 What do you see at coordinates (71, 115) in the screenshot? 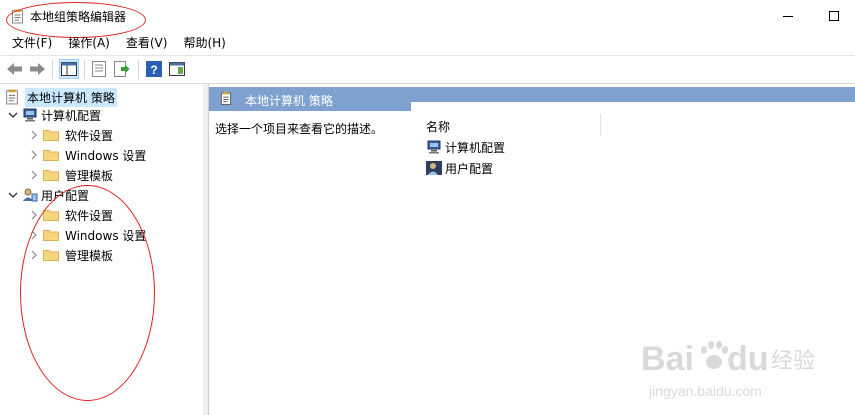
I see `tree-item-label: 计算机配置` at bounding box center [71, 115].